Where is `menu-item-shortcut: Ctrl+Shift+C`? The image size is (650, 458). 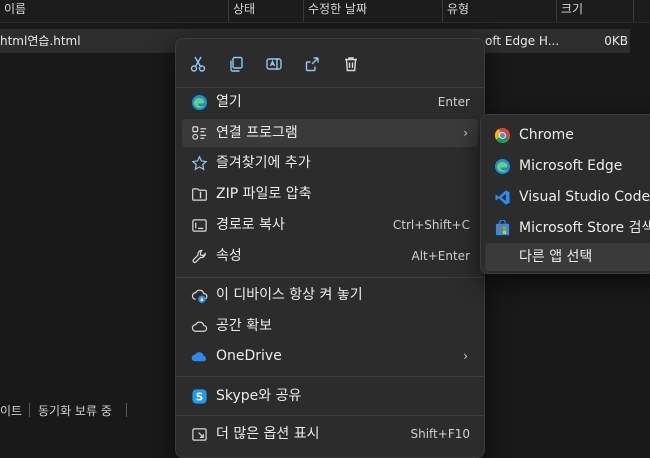
menu-item-shortcut: Ctrl+Shift+C is located at coordinates (431, 225).